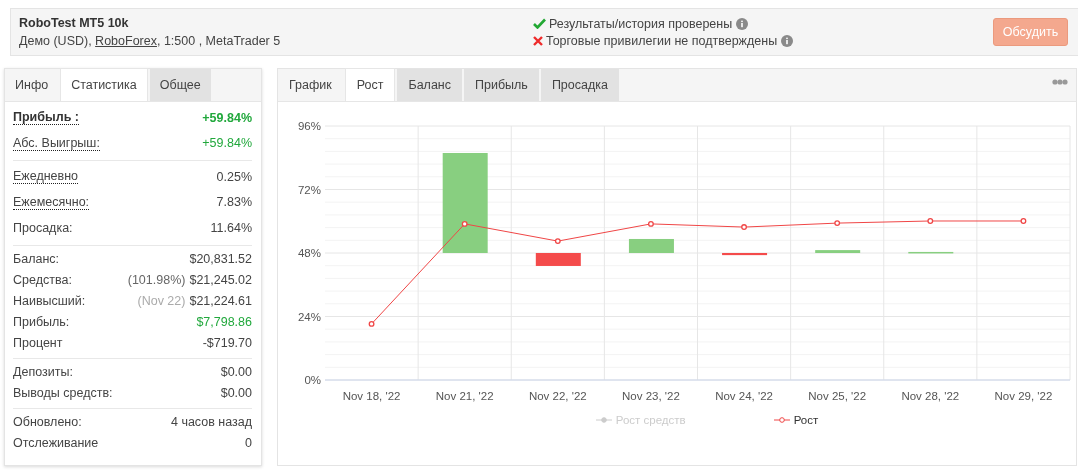  What do you see at coordinates (43, 227) in the screenshot?
I see `stat-label: Просадка:` at bounding box center [43, 227].